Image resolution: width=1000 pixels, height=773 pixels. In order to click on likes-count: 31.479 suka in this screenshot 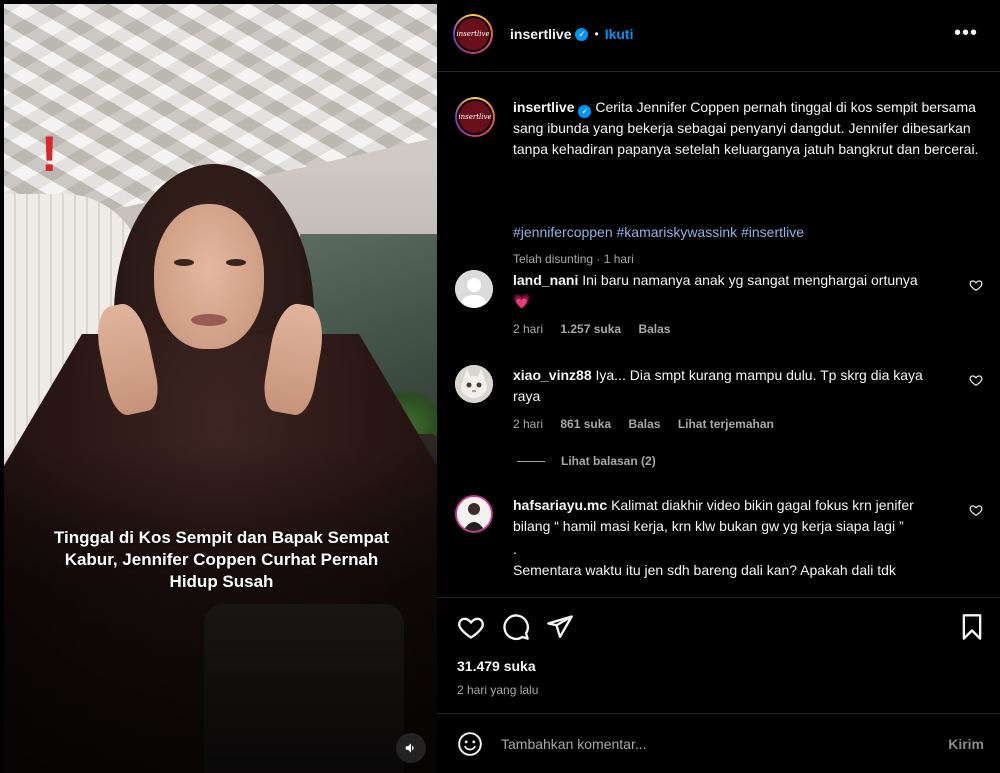, I will do `click(496, 666)`.